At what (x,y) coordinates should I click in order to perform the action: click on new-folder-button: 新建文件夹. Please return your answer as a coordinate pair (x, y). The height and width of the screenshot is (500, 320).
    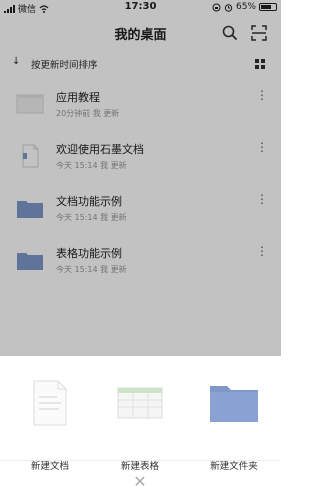
    Looking at the image, I should click on (234, 426).